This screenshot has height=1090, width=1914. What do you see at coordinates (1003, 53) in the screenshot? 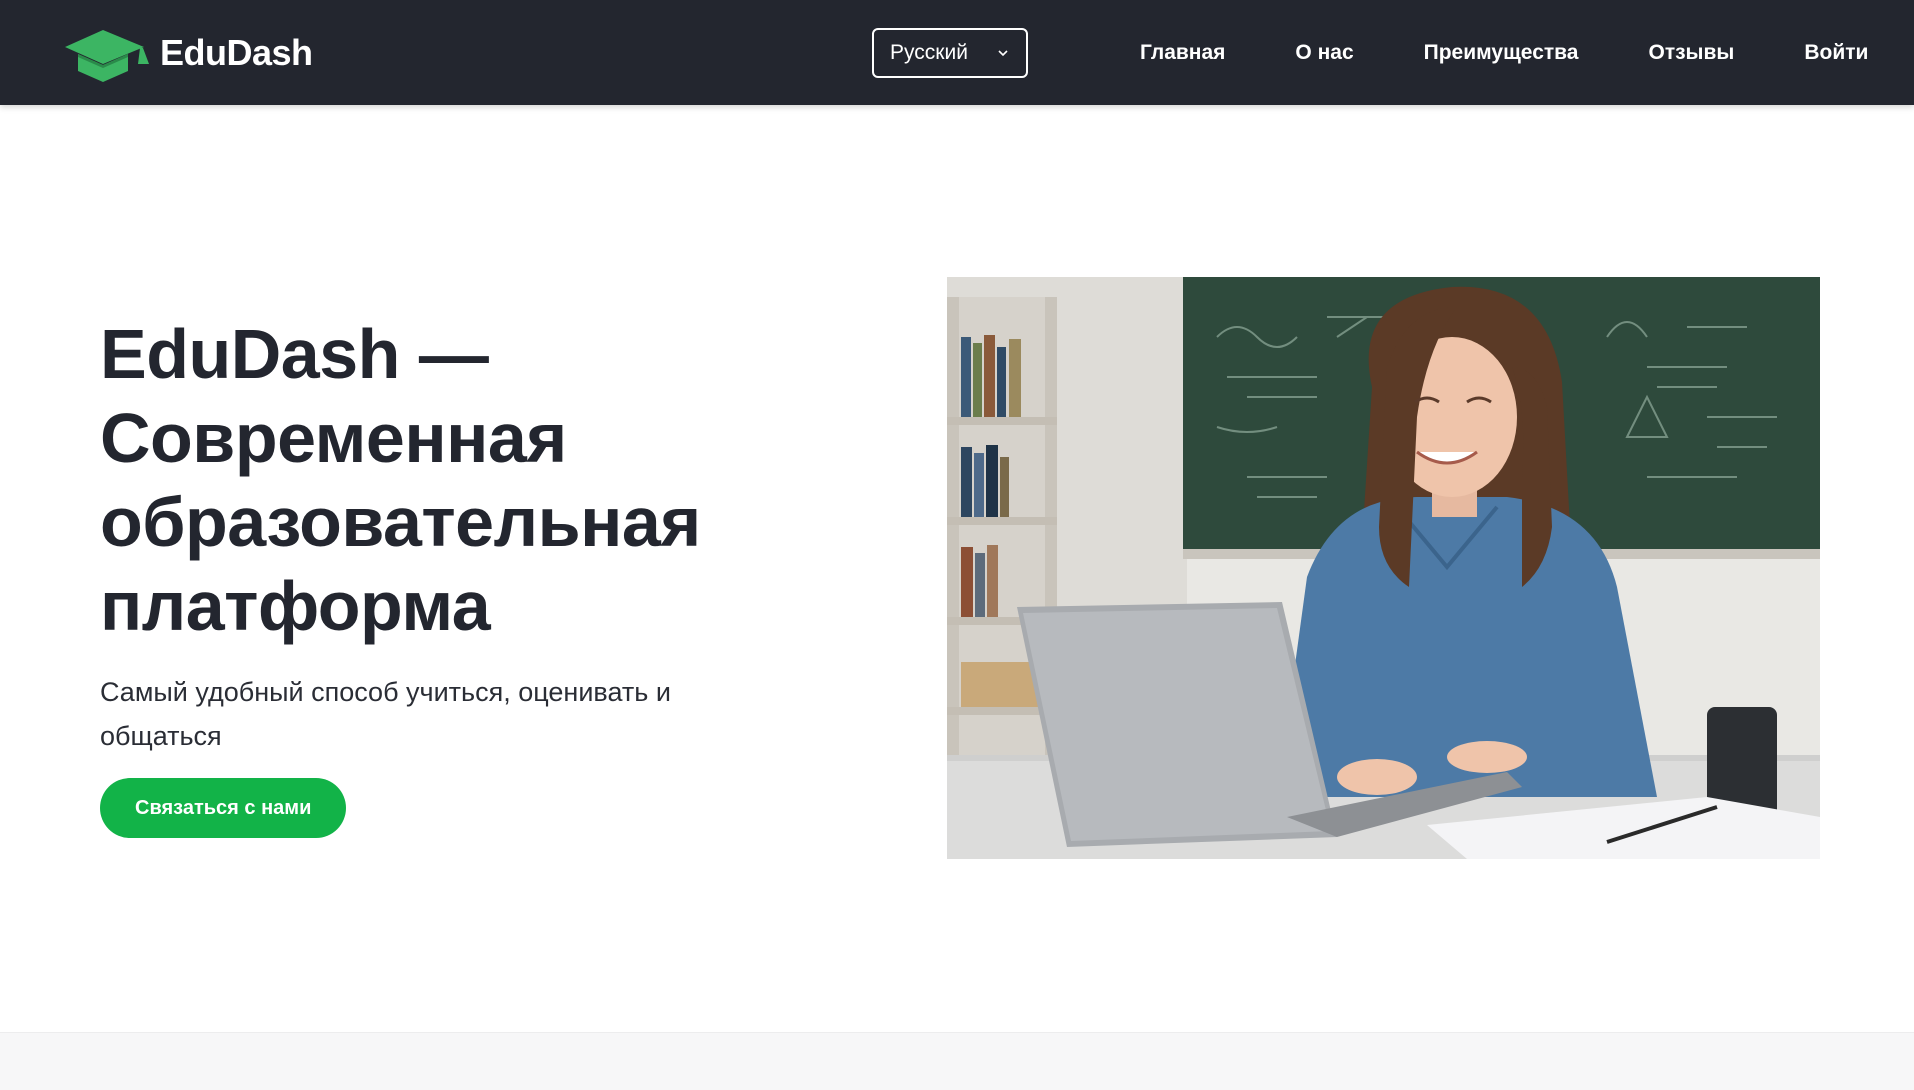
I see `chevron-down-icon` at bounding box center [1003, 53].